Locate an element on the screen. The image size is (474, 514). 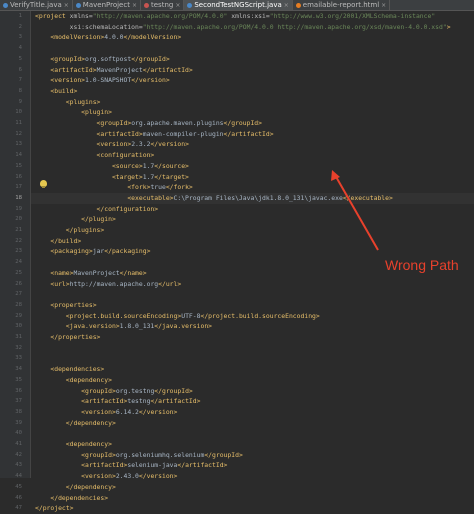
line-number: 37 is located at coordinates (18, 401).